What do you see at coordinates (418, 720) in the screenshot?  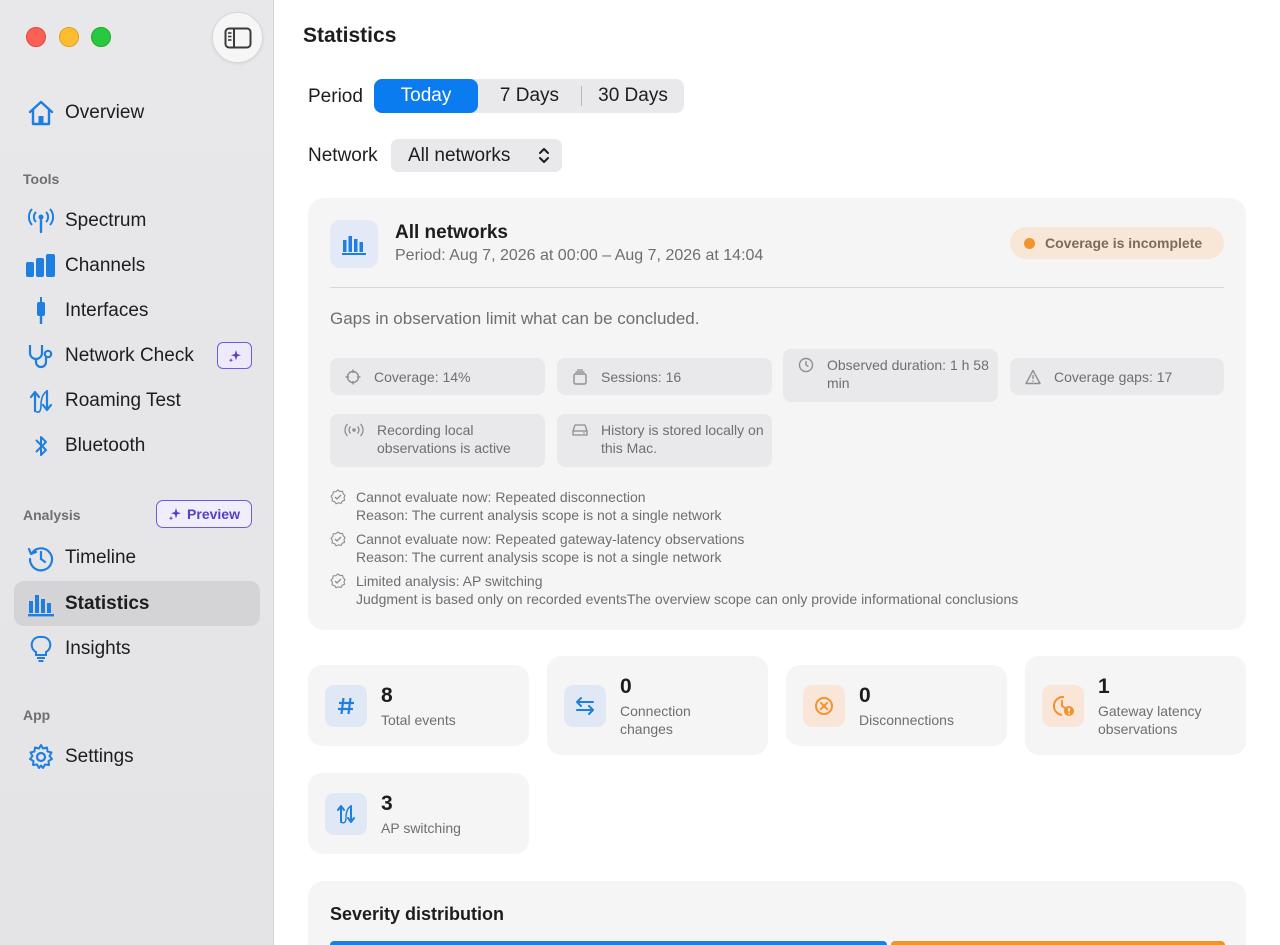 I see `stat-caption: Total events` at bounding box center [418, 720].